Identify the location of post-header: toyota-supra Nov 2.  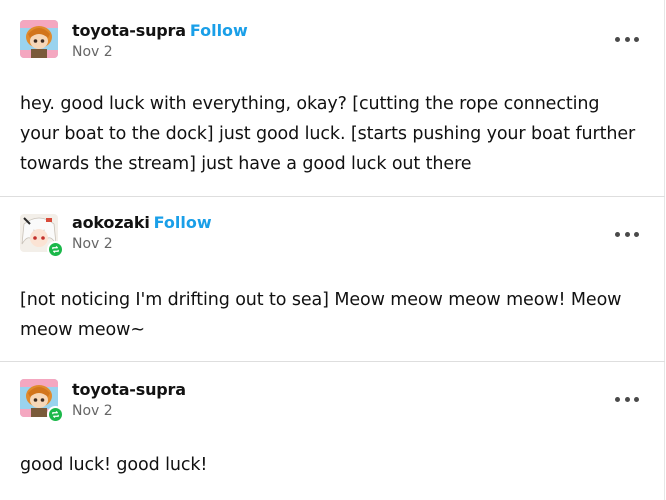
(129, 400).